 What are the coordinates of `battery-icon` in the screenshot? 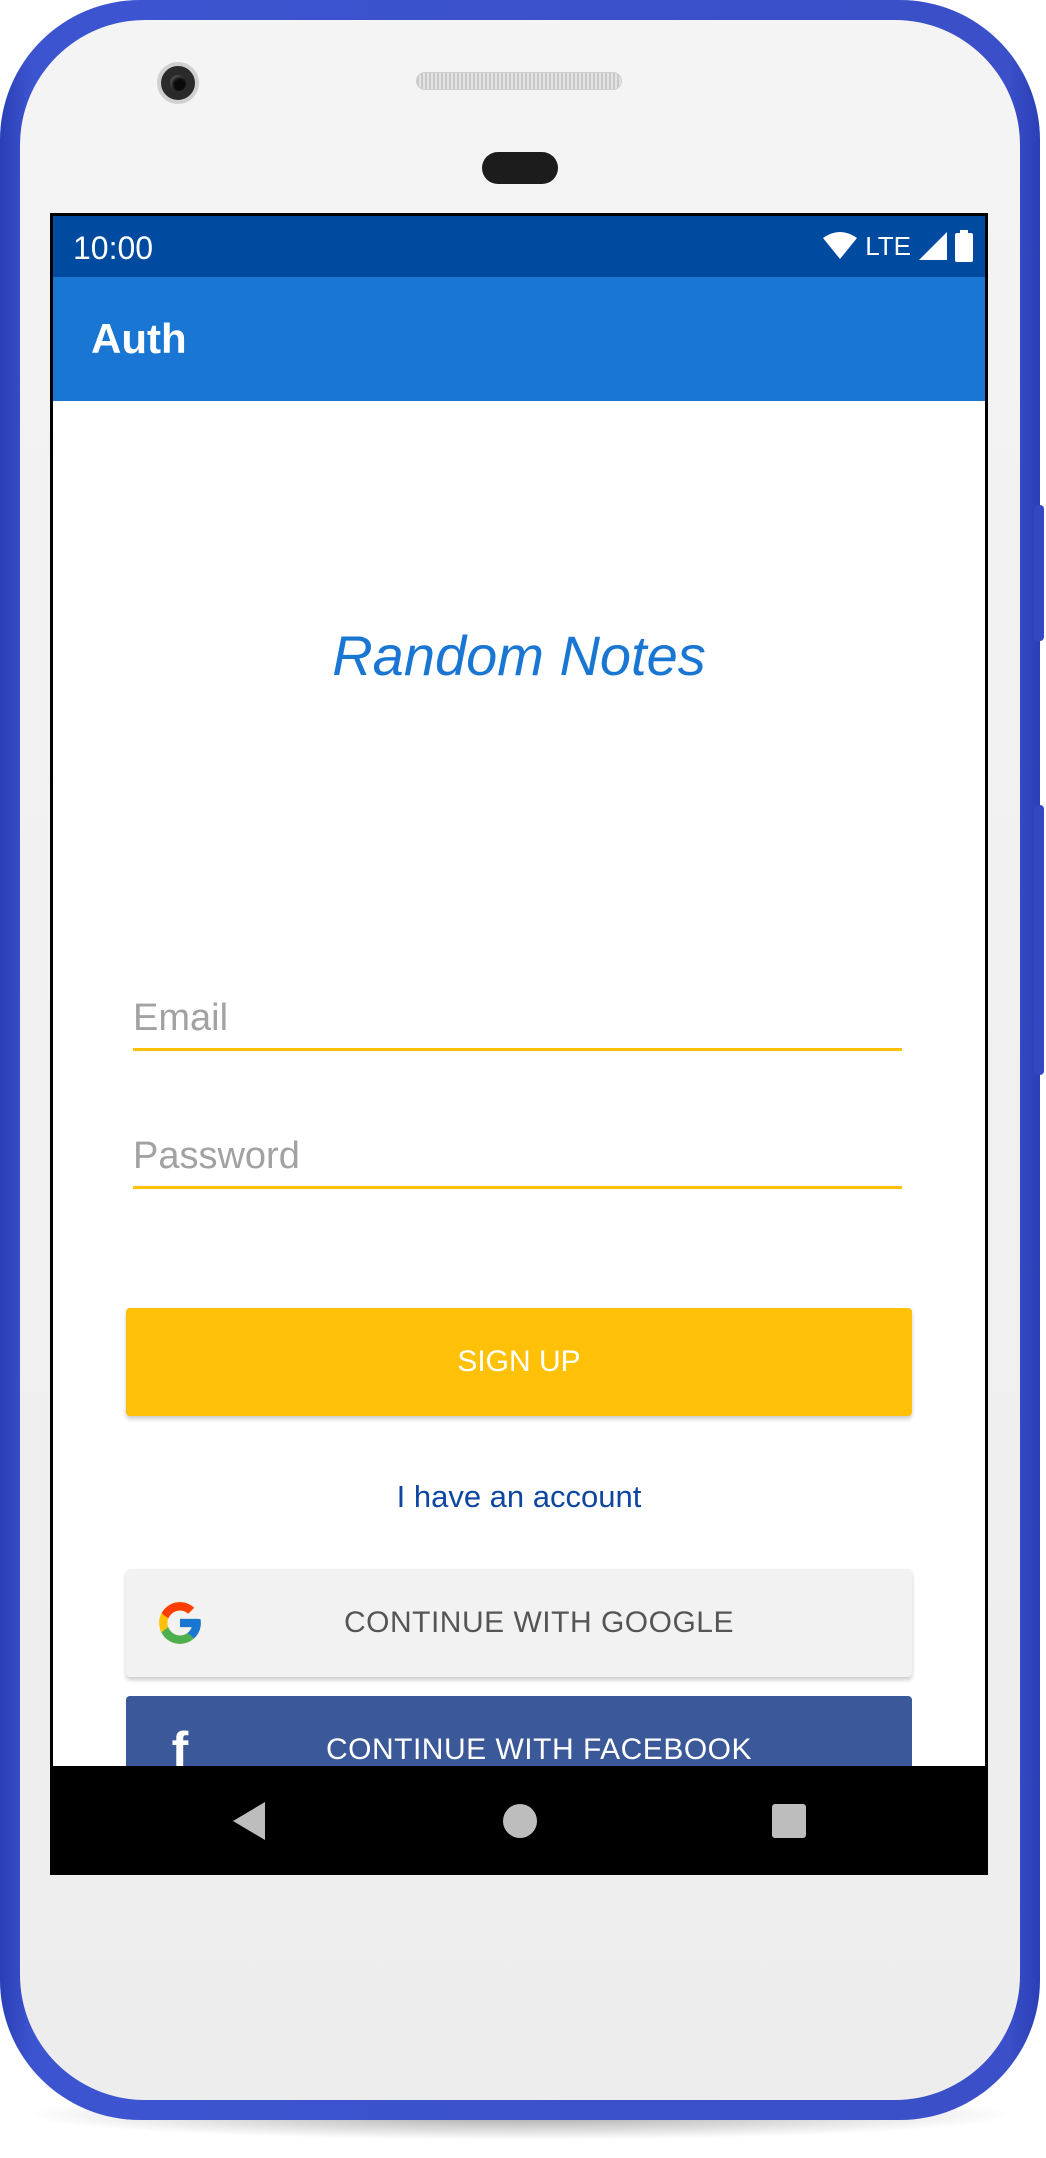 It's located at (964, 246).